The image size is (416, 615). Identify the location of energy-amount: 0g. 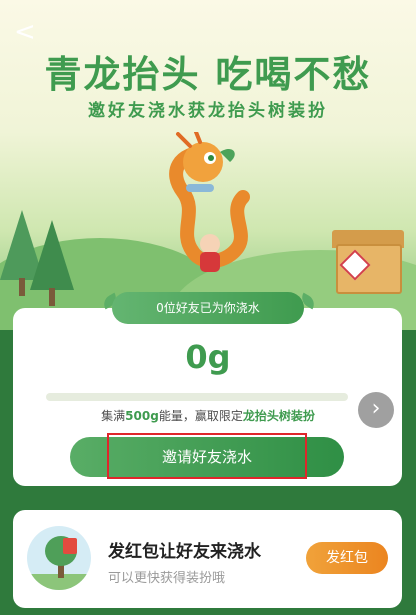
(208, 357).